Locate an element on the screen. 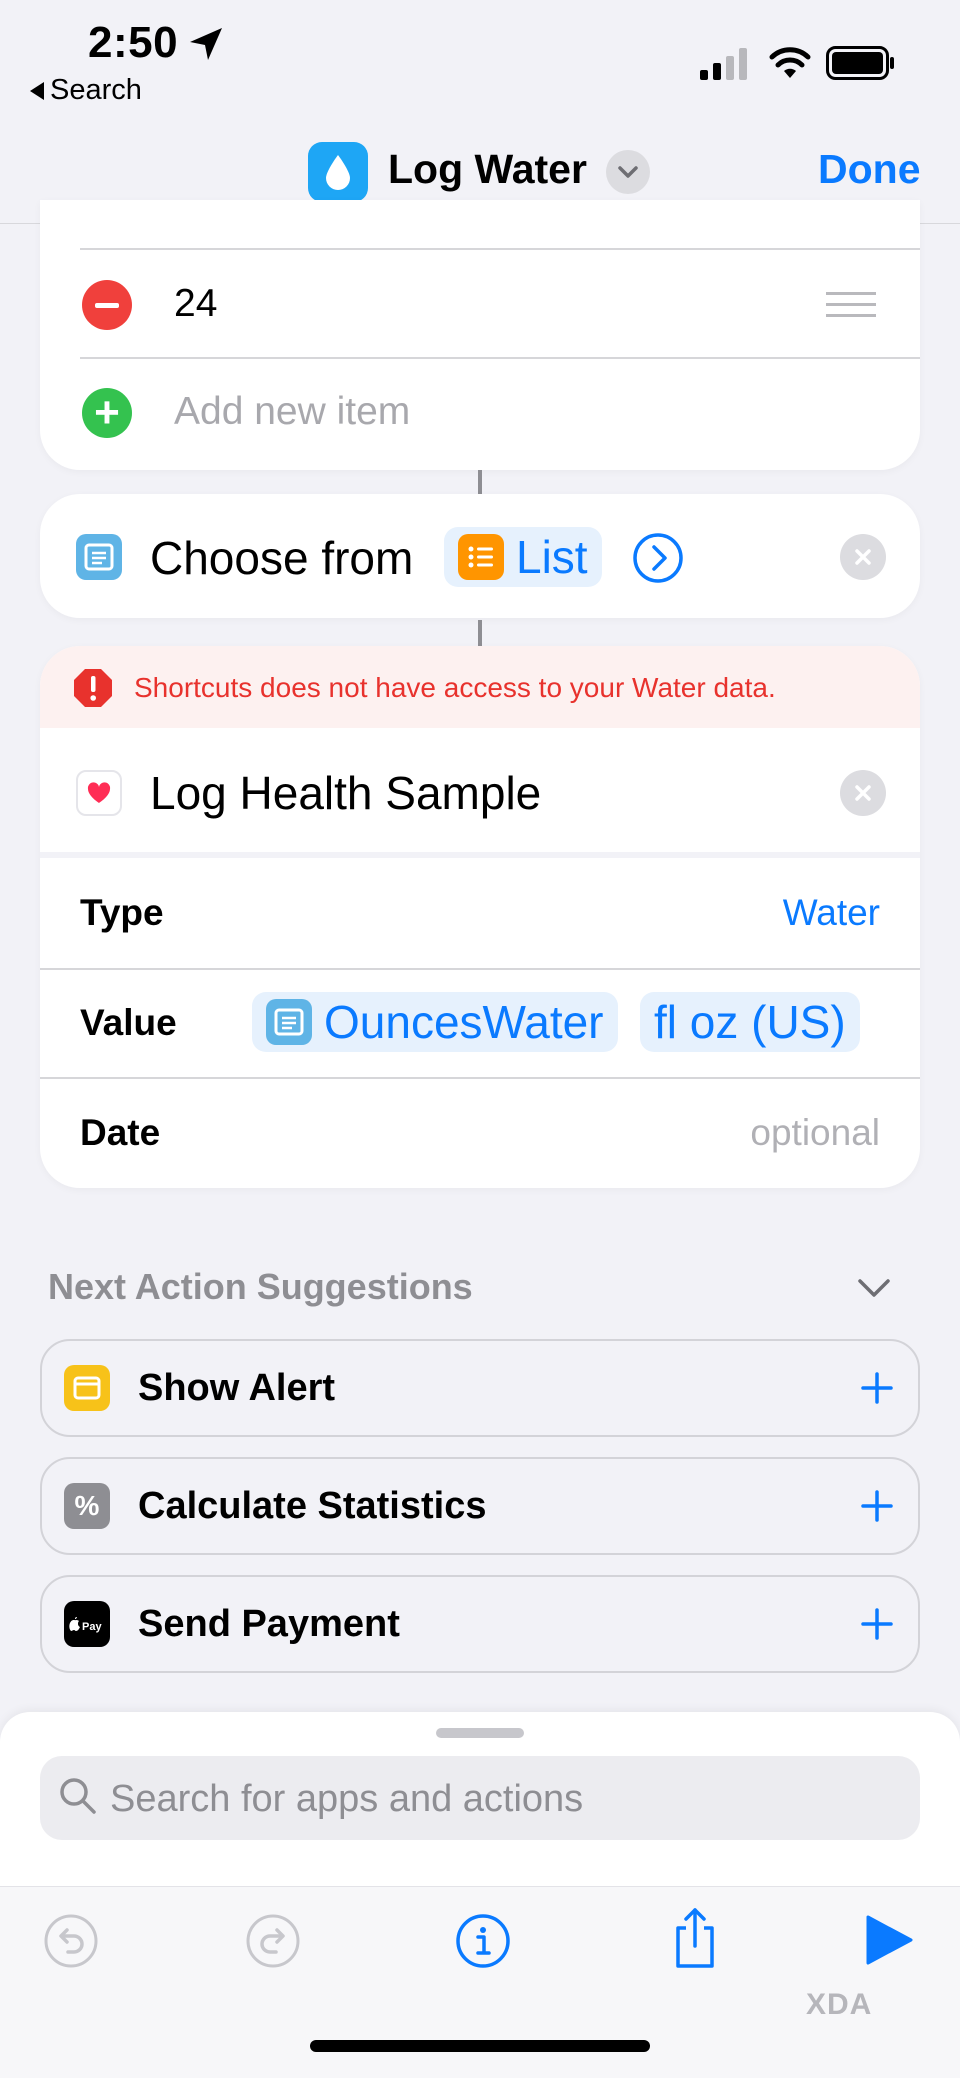  redo-icon is located at coordinates (273, 1941).